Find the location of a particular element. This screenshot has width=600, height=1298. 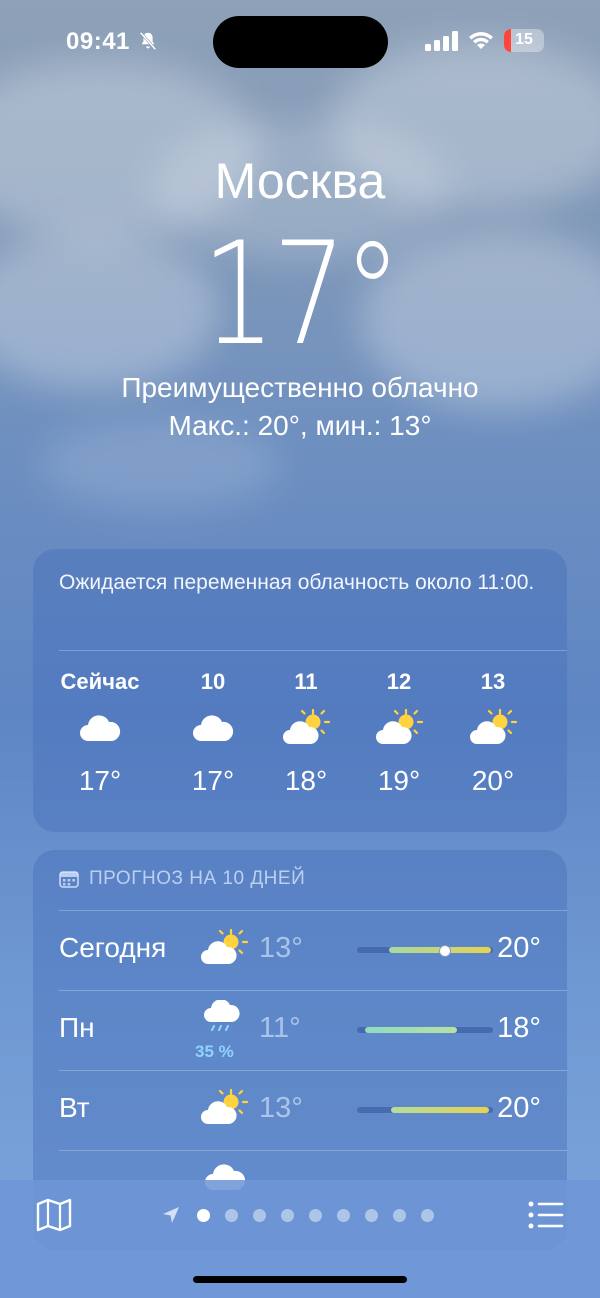

dynamic-island is located at coordinates (300, 42).